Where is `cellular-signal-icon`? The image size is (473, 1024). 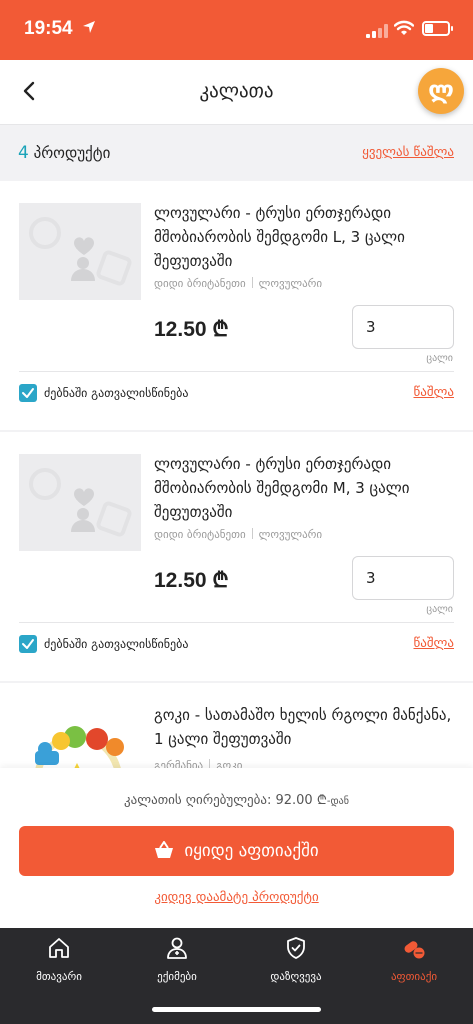
cellular-signal-icon is located at coordinates (377, 31).